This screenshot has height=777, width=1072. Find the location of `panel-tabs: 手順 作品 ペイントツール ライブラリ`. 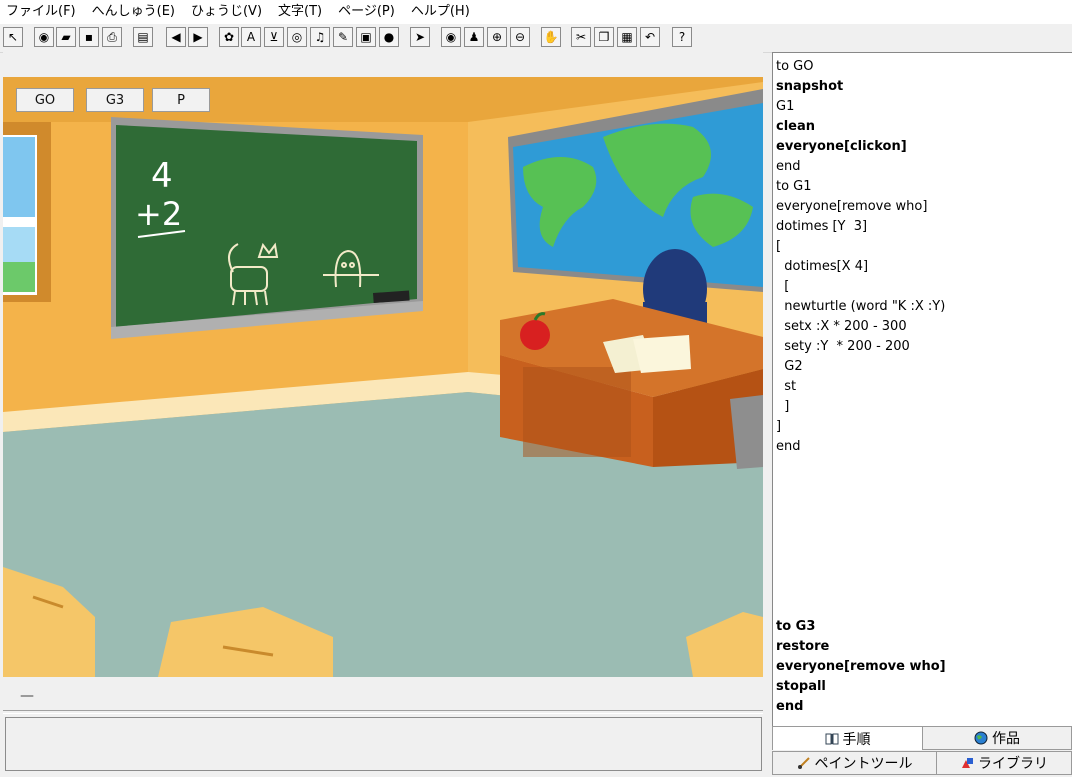

panel-tabs: 手順 作品 ペイントツール ライブラリ is located at coordinates (922, 751).